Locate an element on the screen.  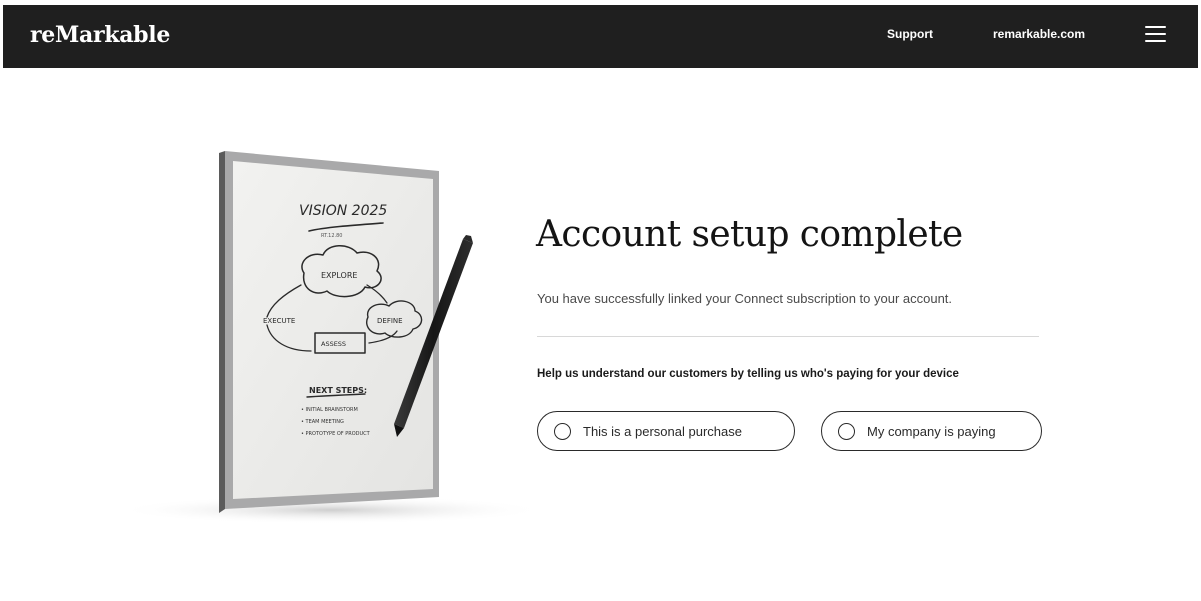
tablet-edge is located at coordinates (222, 332).